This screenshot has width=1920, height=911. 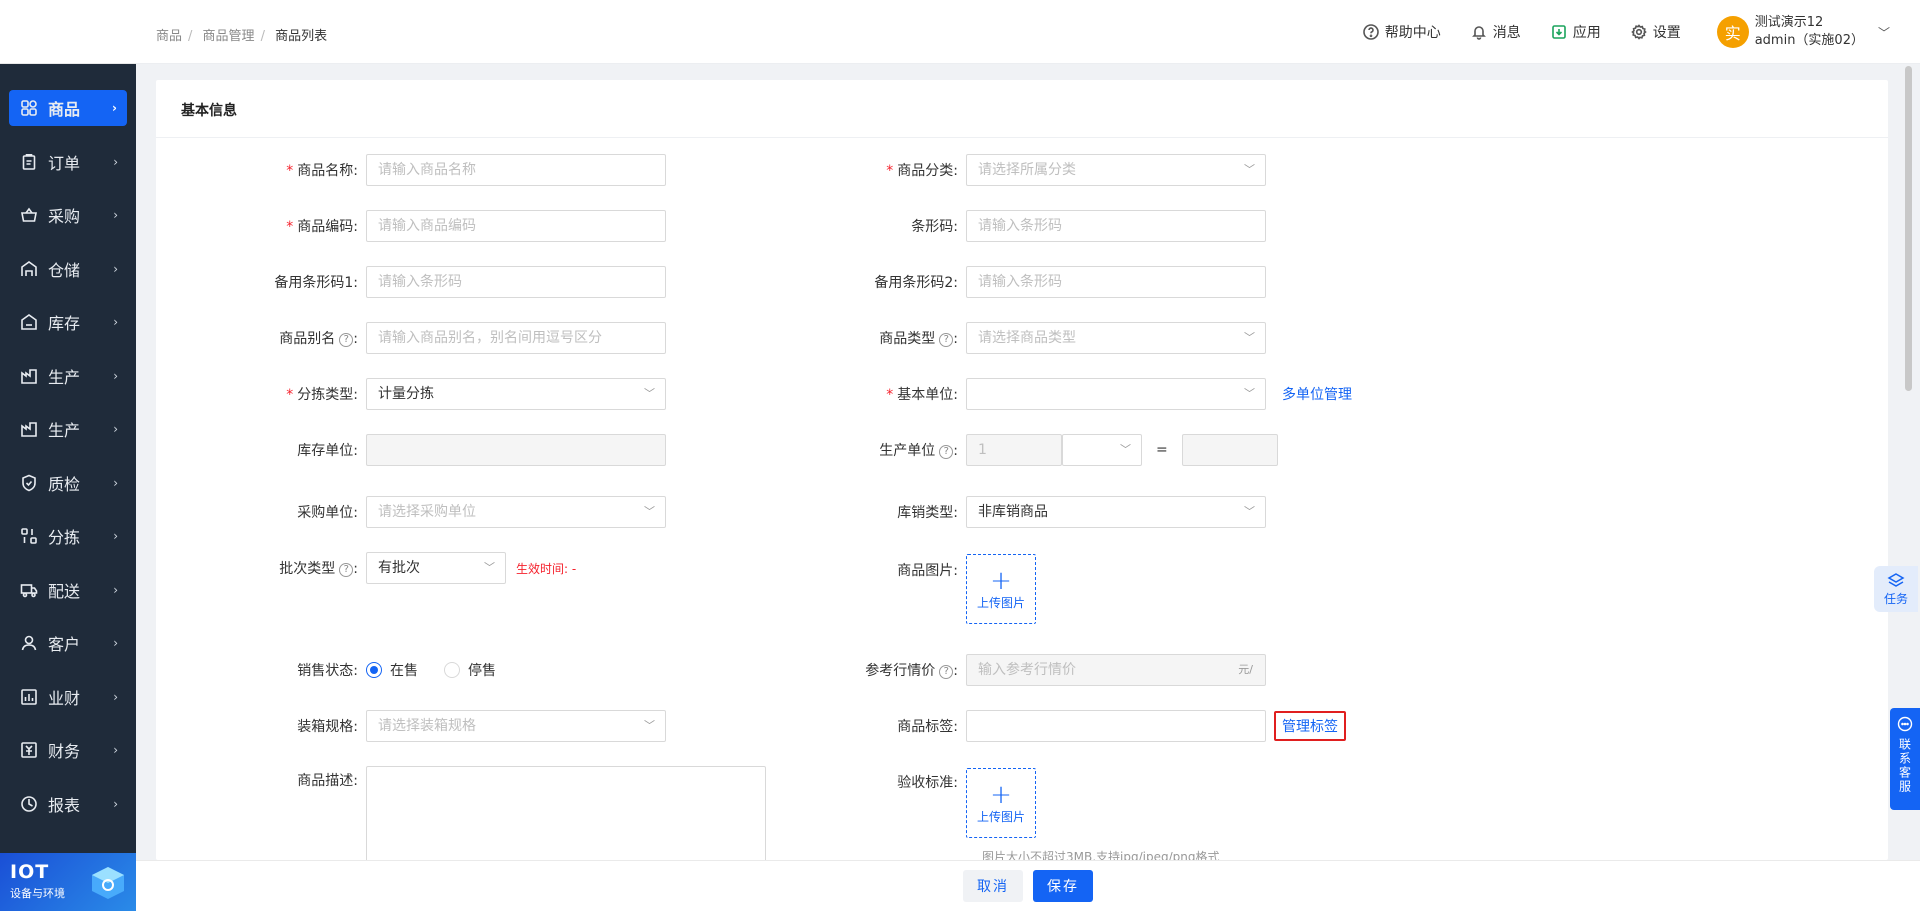 I want to click on gear-icon, so click(x=1638, y=32).